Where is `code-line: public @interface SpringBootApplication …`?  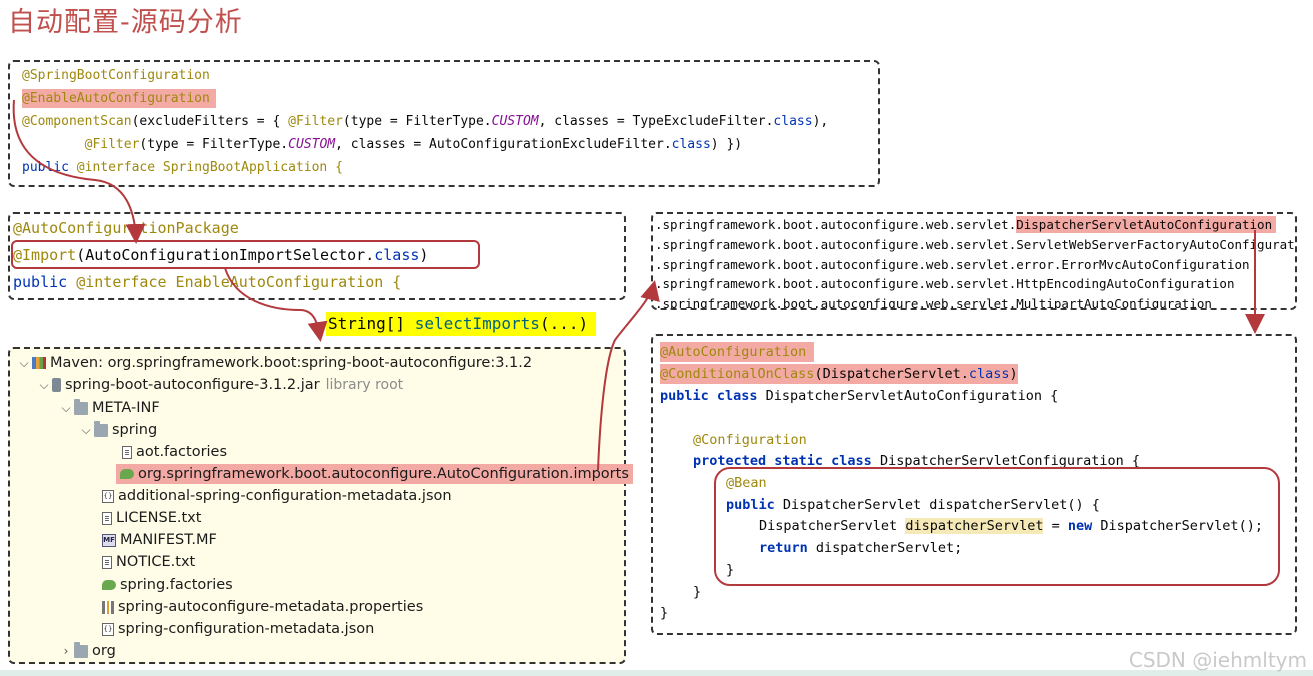 code-line: public @interface SpringBootApplication … is located at coordinates (182, 167).